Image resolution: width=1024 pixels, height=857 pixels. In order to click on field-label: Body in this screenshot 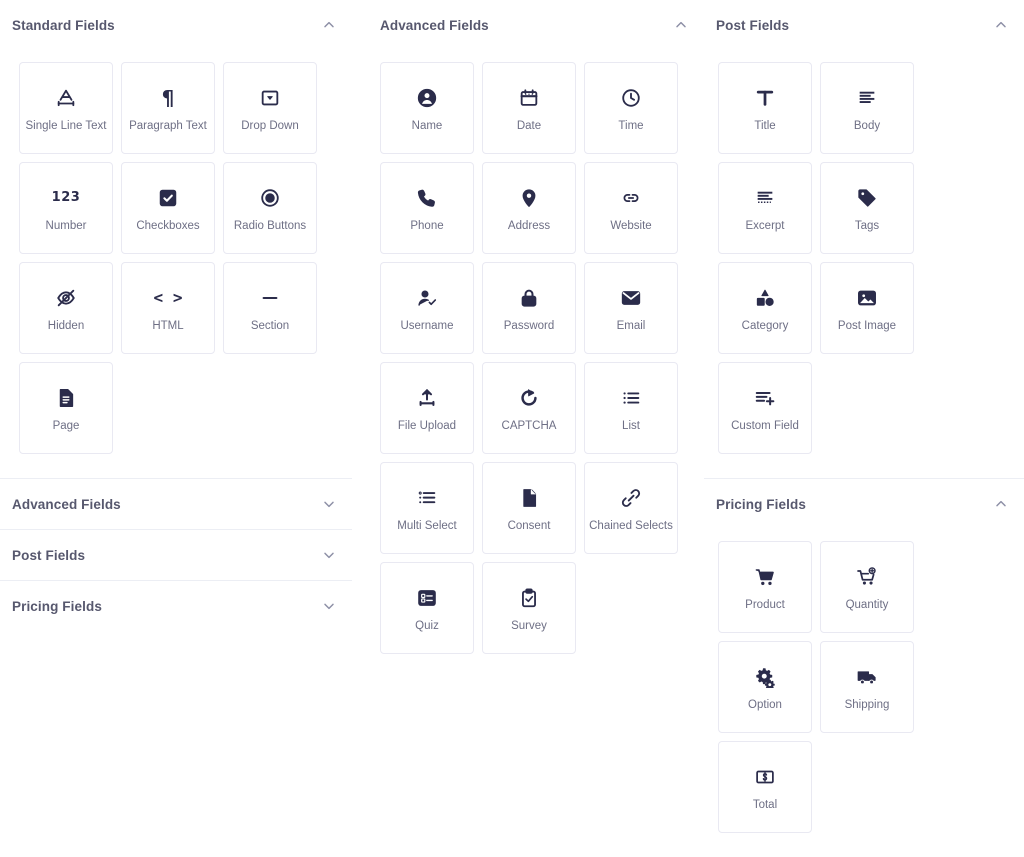, I will do `click(867, 125)`.